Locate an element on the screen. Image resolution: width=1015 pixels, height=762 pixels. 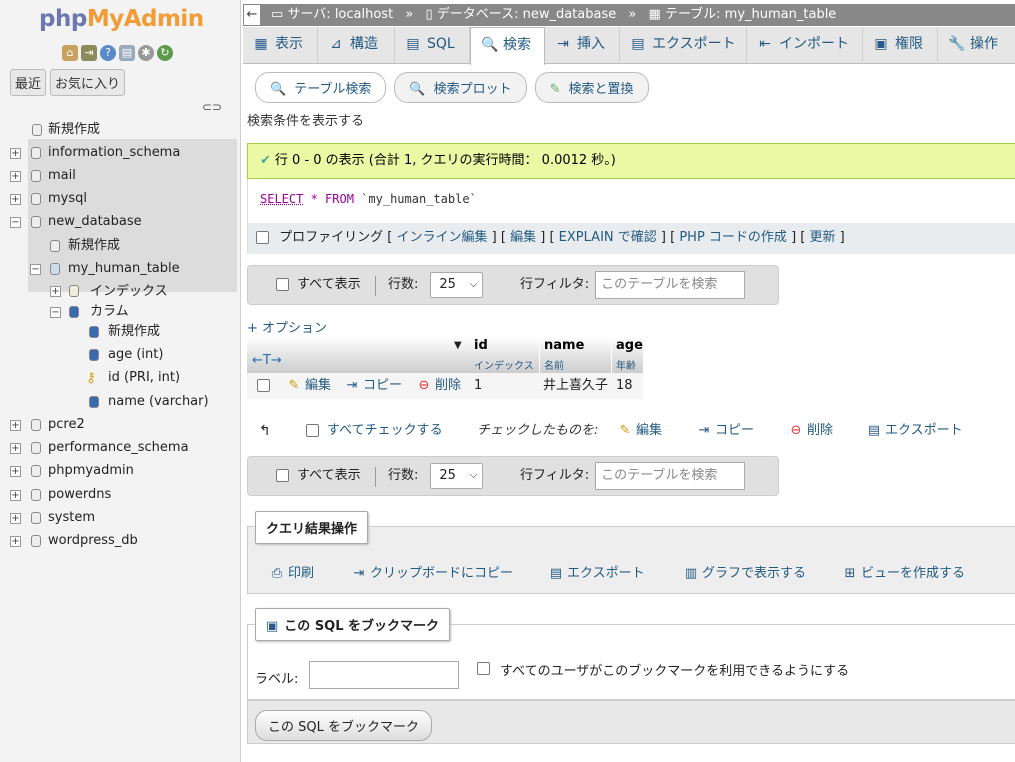
link-with-main-icon: ⊂⊃ is located at coordinates (212, 107).